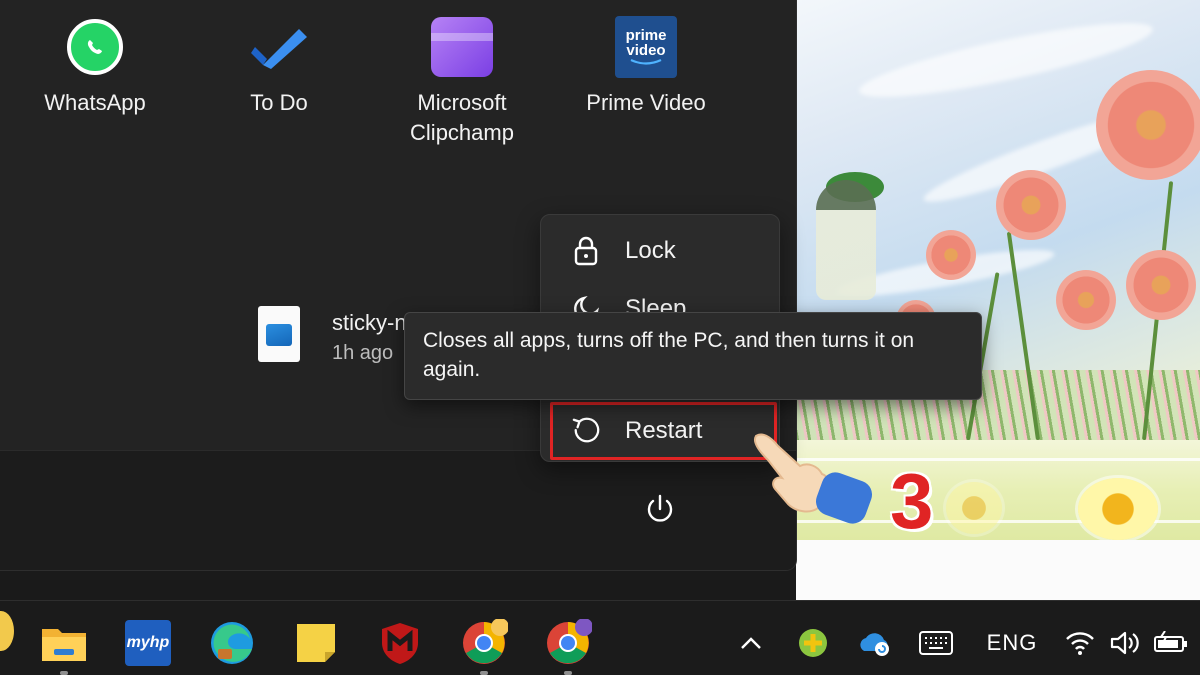 The height and width of the screenshot is (675, 1200). What do you see at coordinates (646, 47) in the screenshot?
I see `prime-video-icon: prime video` at bounding box center [646, 47].